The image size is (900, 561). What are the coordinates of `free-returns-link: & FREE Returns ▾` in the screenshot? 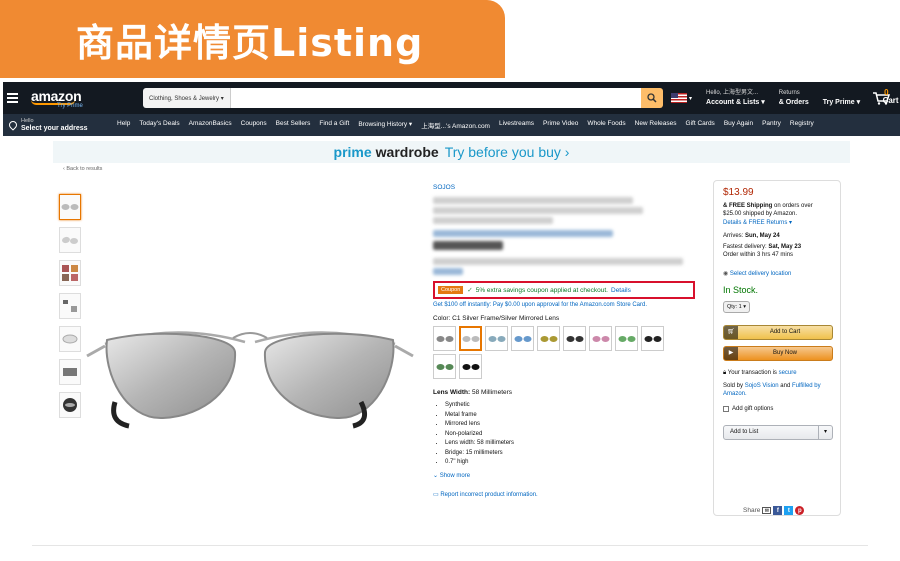 It's located at (767, 223).